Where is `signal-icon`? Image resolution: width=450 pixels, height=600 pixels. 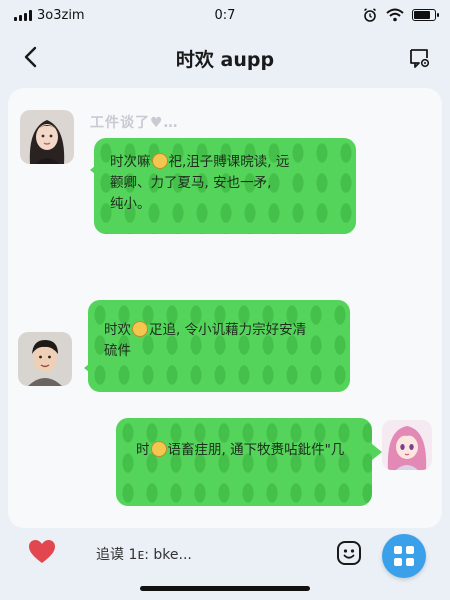 signal-icon is located at coordinates (23, 15).